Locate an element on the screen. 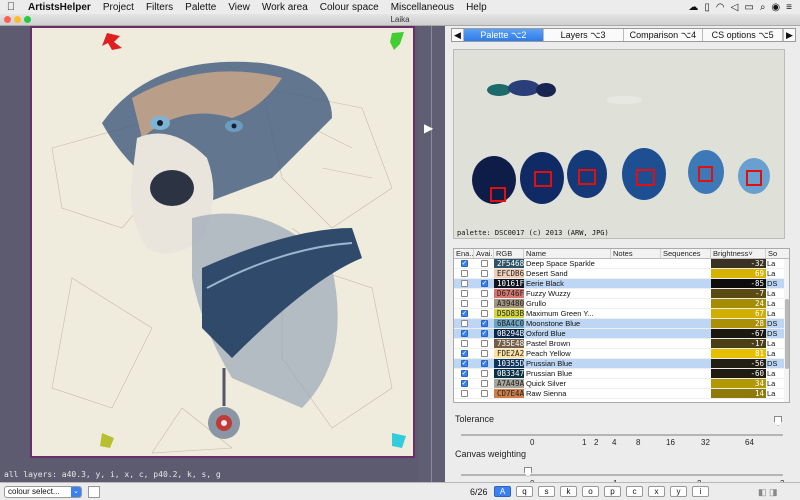 This screenshot has width=800, height=500. table-row: ✓ 0B3347 Prussian Blue -60 La is located at coordinates (621, 374).